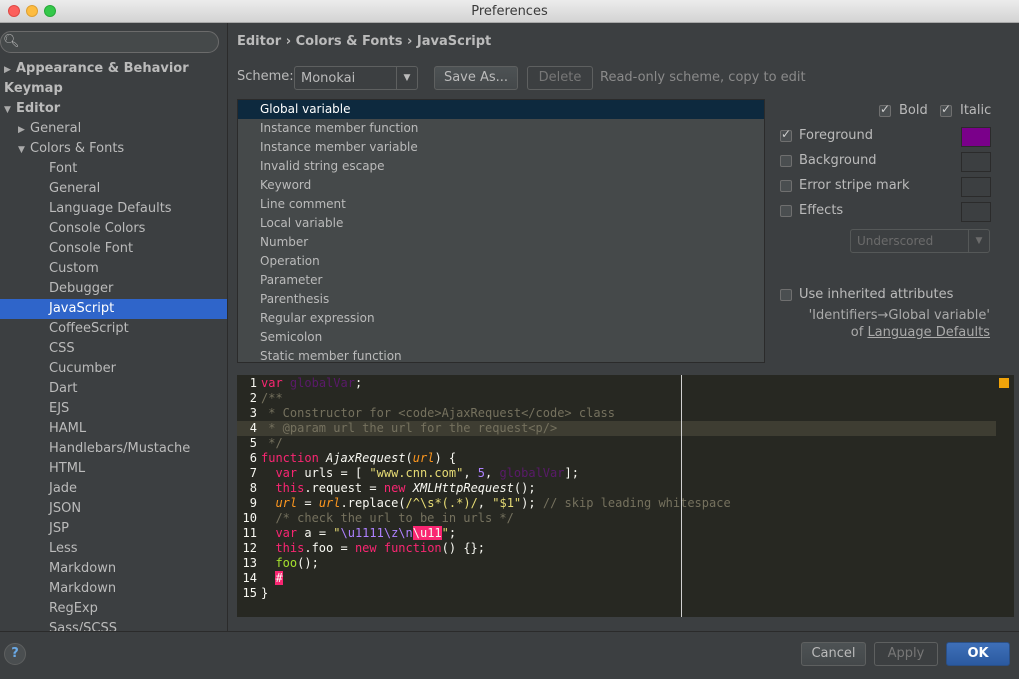  I want to click on sidebar-item: EJS, so click(113, 409).